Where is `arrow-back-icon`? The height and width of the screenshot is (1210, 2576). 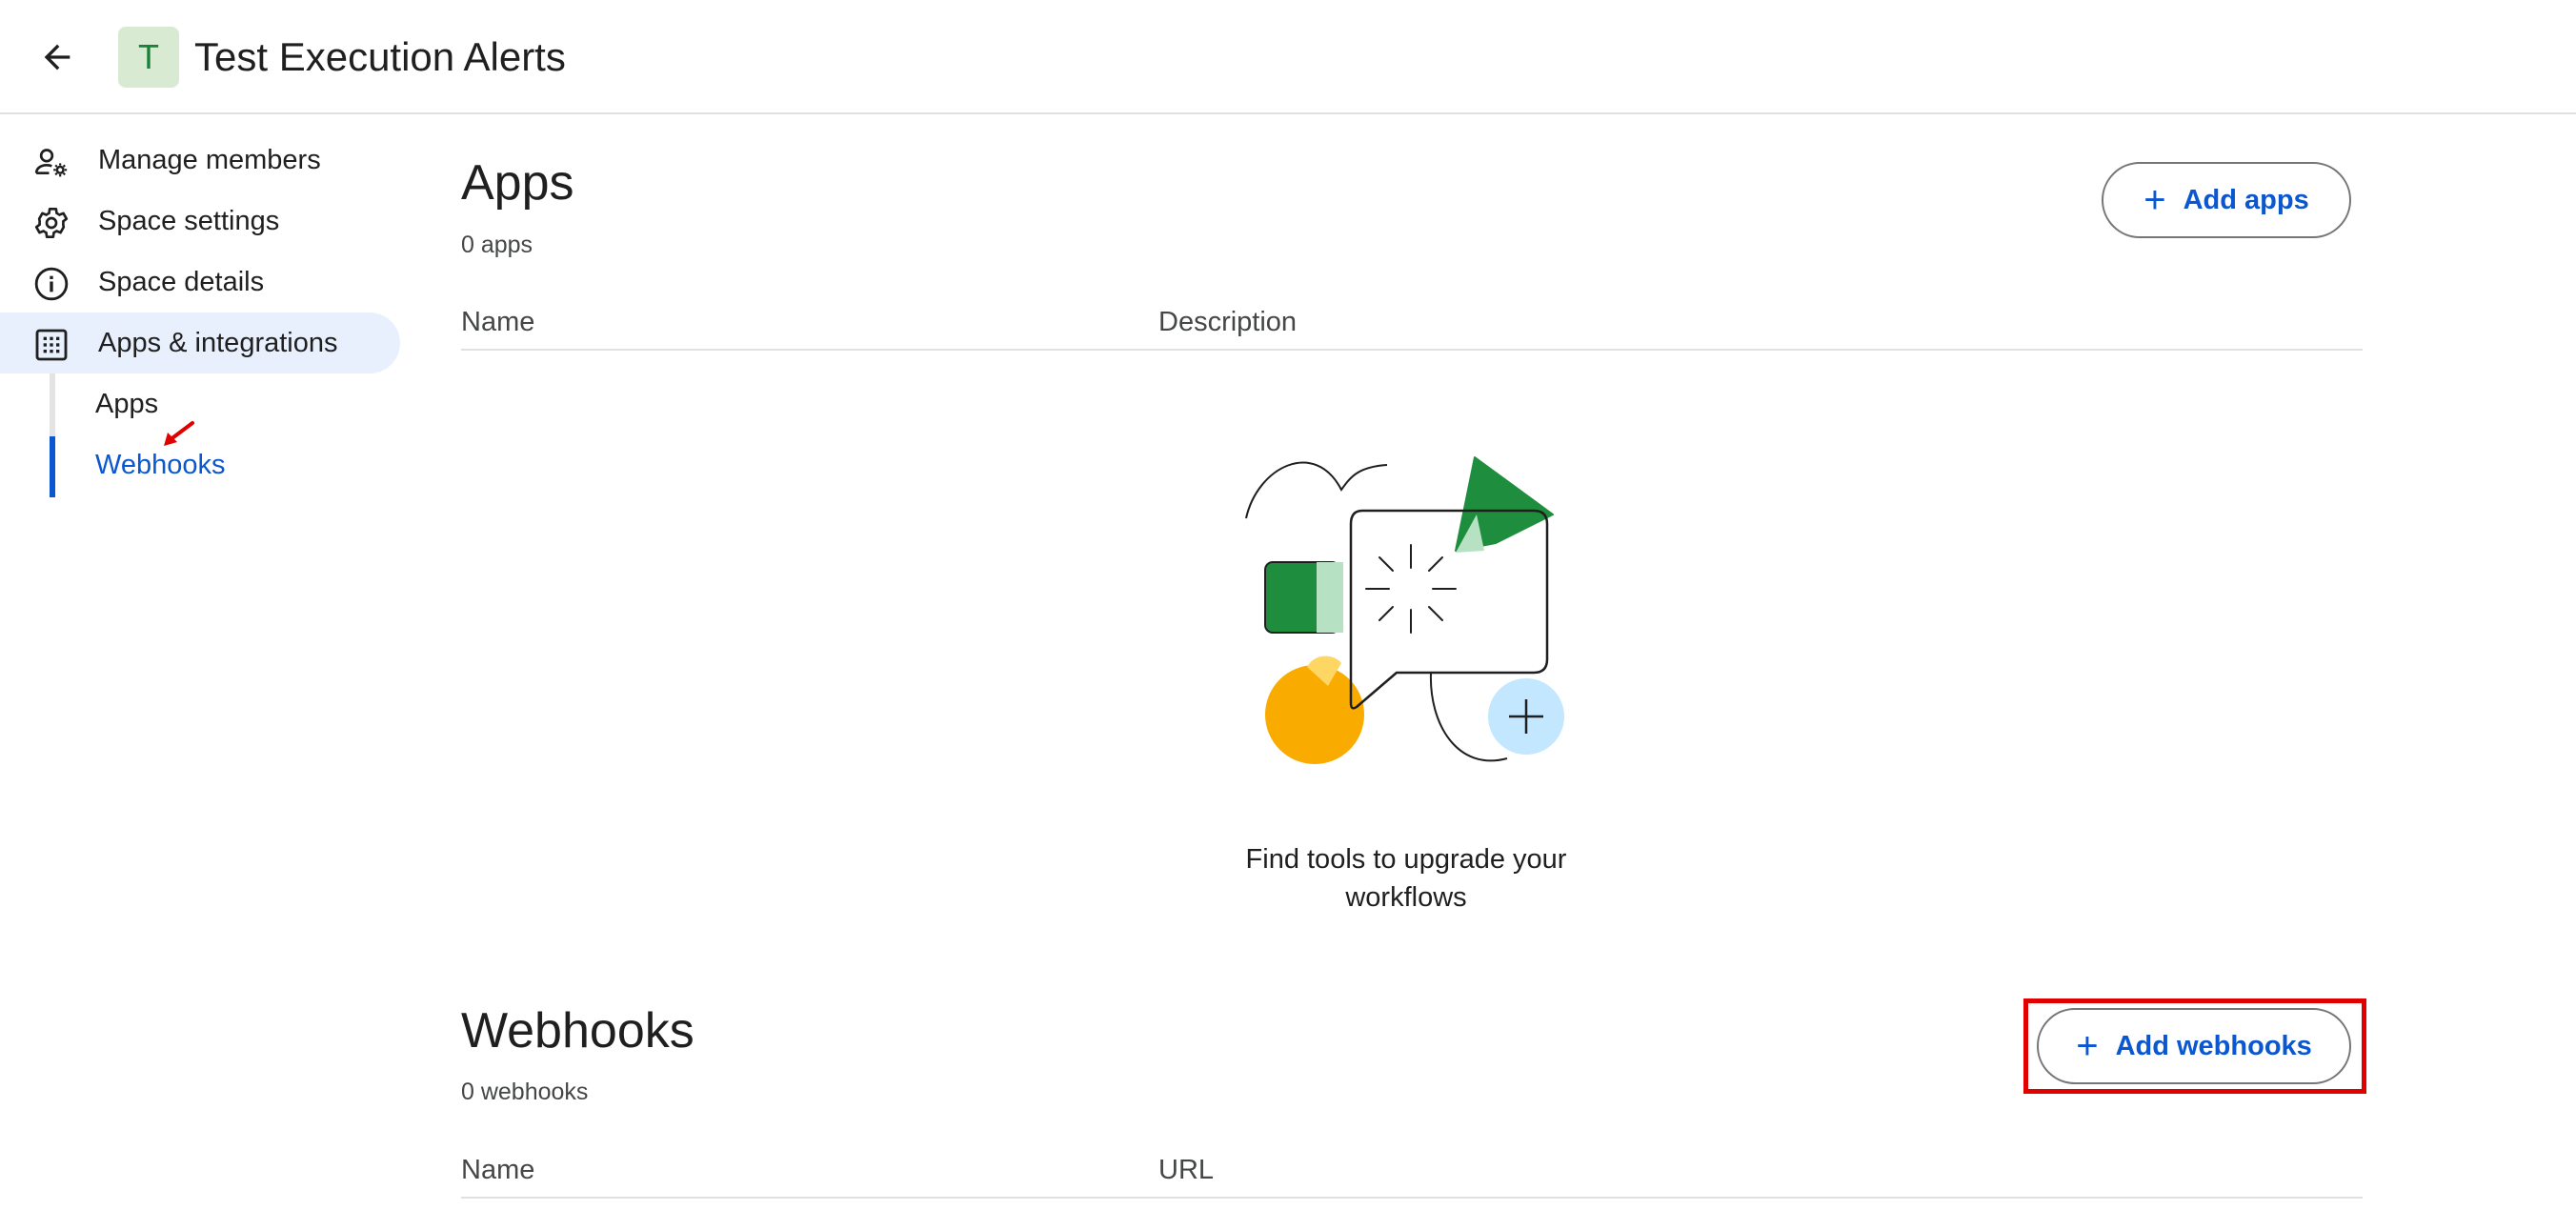
arrow-back-icon is located at coordinates (57, 57).